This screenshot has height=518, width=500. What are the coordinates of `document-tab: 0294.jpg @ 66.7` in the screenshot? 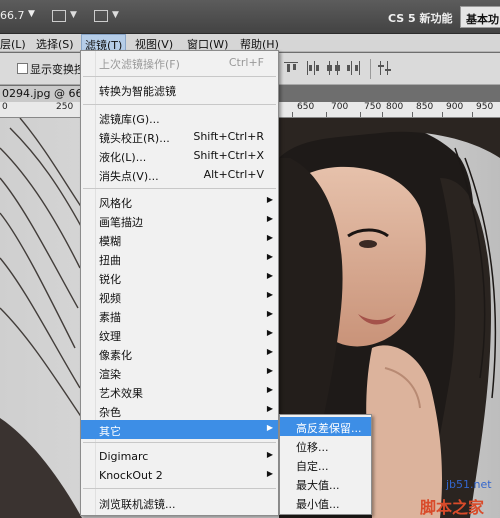 It's located at (45, 94).